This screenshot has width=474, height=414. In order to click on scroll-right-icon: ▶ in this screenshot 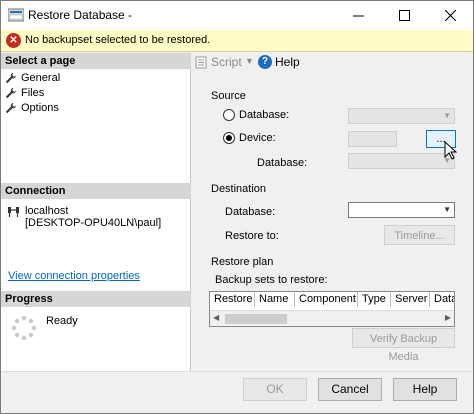, I will do `click(448, 317)`.